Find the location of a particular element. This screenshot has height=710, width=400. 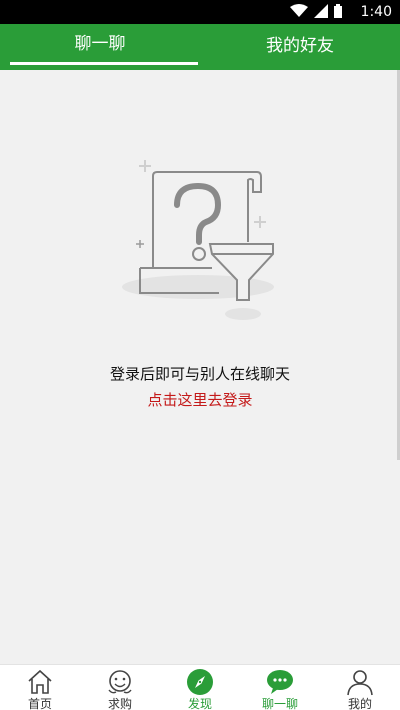

nav-item-chat: 聊一聊 is located at coordinates (280, 687).